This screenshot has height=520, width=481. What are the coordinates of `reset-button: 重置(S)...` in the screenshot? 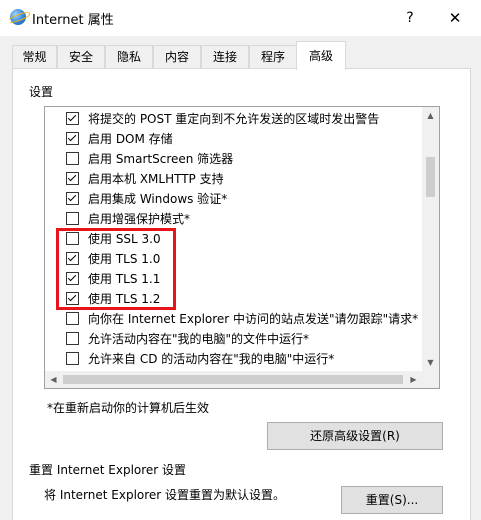 It's located at (392, 500).